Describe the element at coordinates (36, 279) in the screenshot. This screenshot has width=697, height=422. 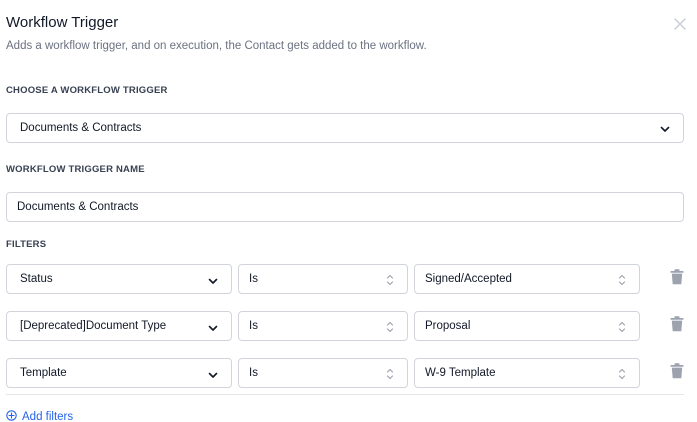
I see `filter-field-value: Status` at that location.